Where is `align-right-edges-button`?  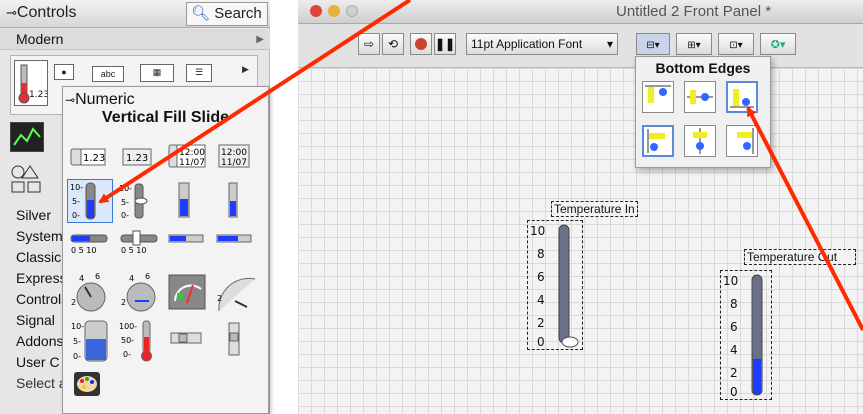
align-right-edges-button is located at coordinates (742, 141).